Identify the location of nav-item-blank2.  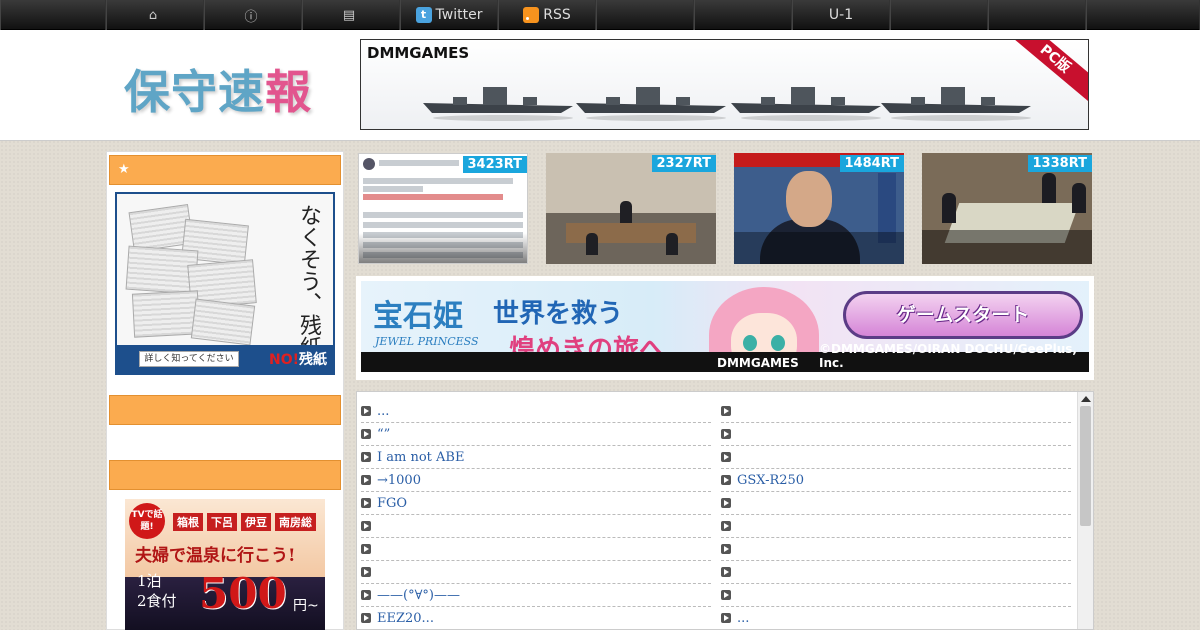
(743, 15).